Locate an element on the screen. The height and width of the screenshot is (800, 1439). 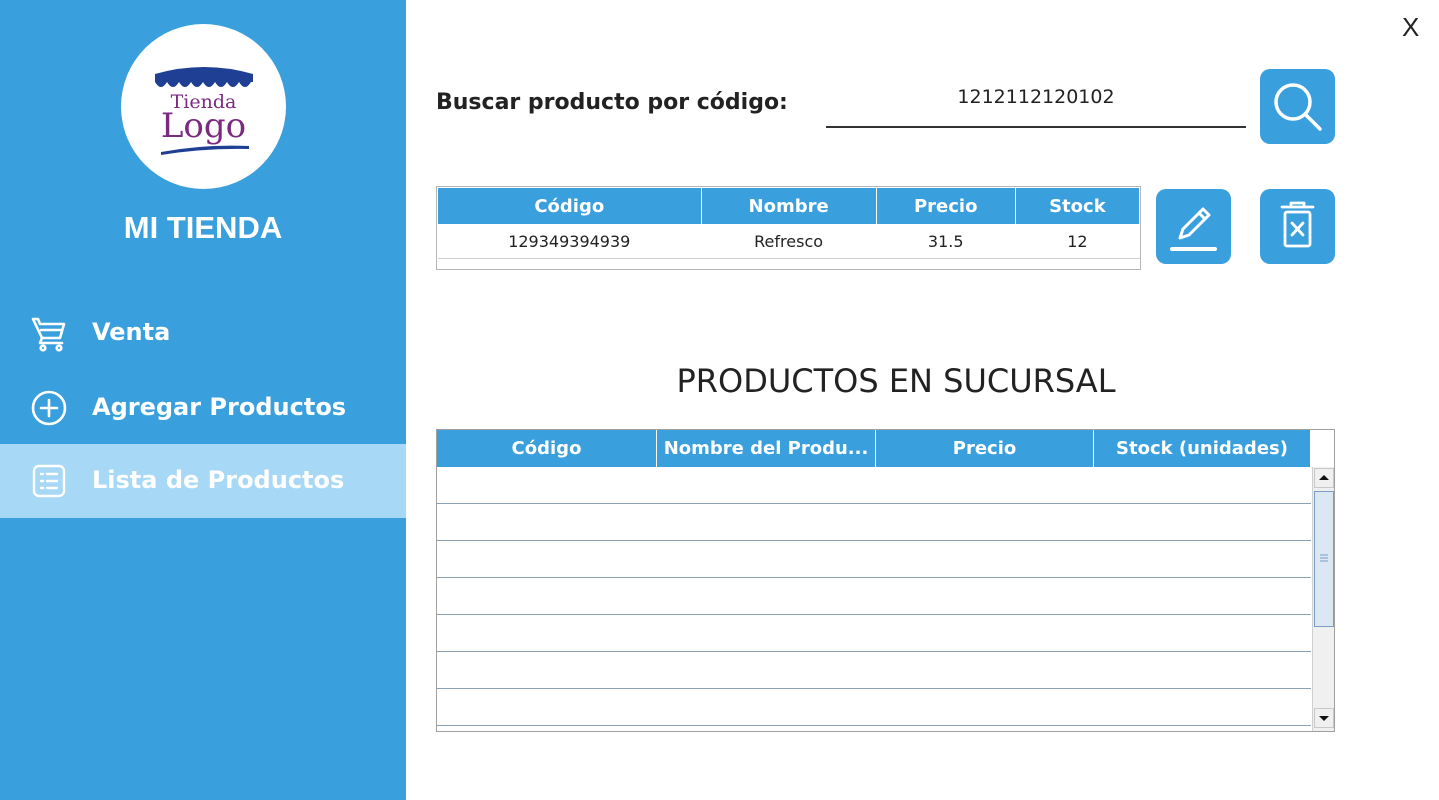
store-logo: Tienda Logo is located at coordinates (203, 106).